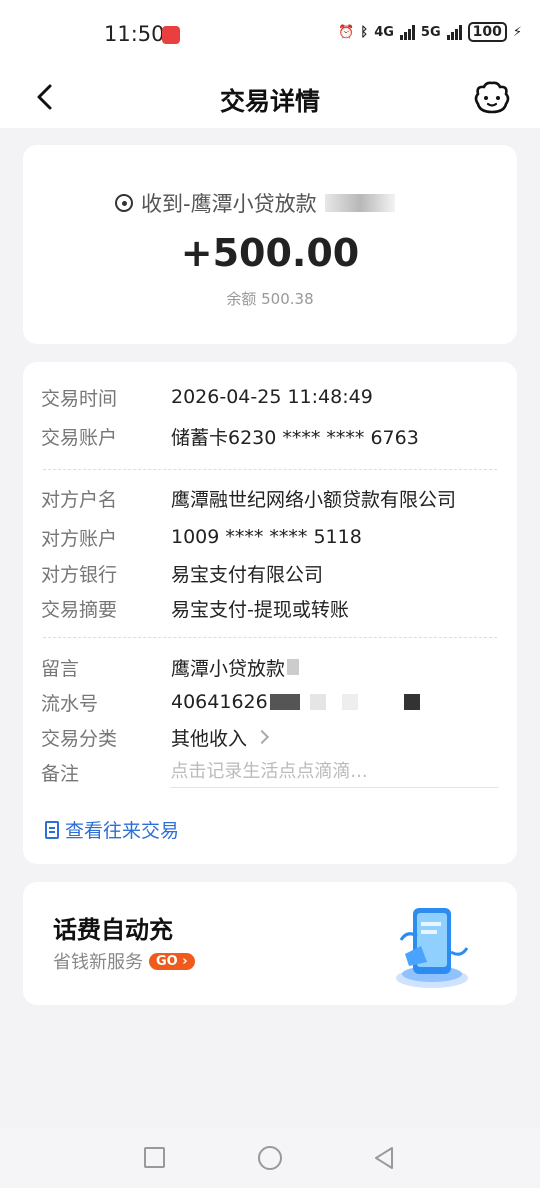 The image size is (540, 1188). I want to click on page-title: 交易详情, so click(269, 101).